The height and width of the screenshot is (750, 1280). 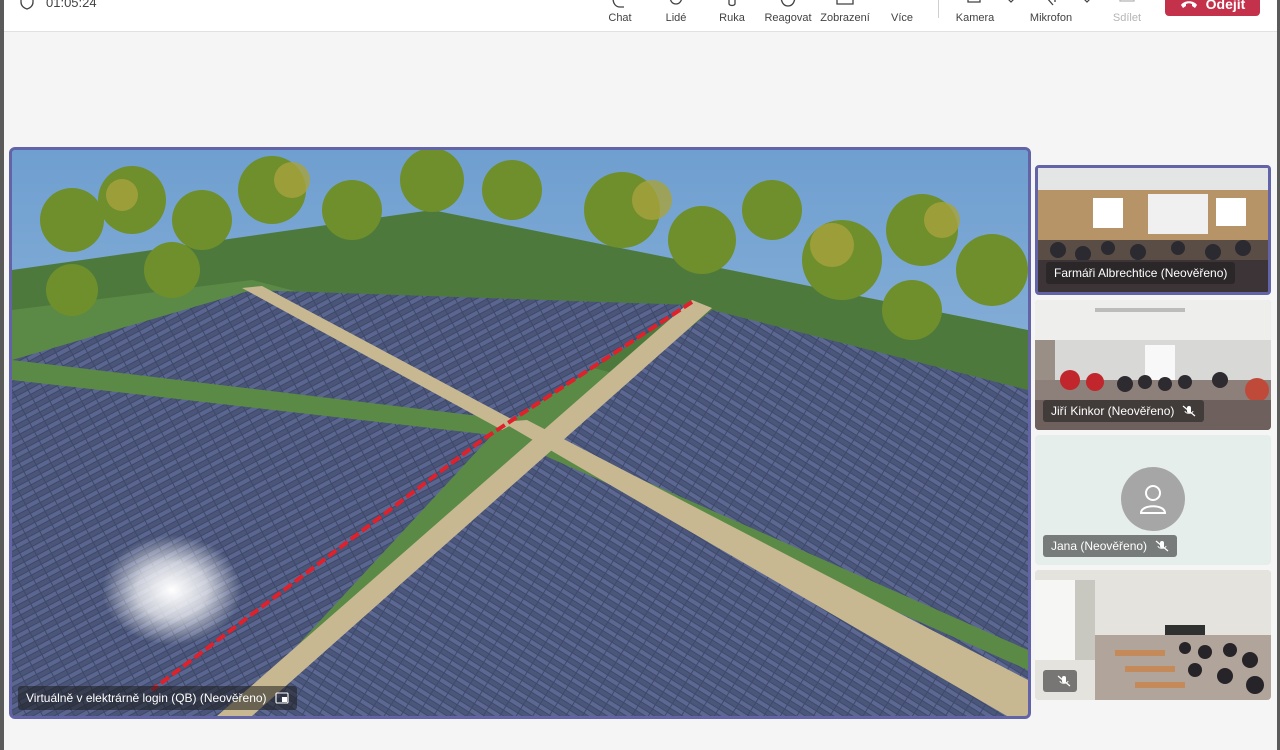 I want to click on share-button: Sdílet, so click(x=1127, y=14).